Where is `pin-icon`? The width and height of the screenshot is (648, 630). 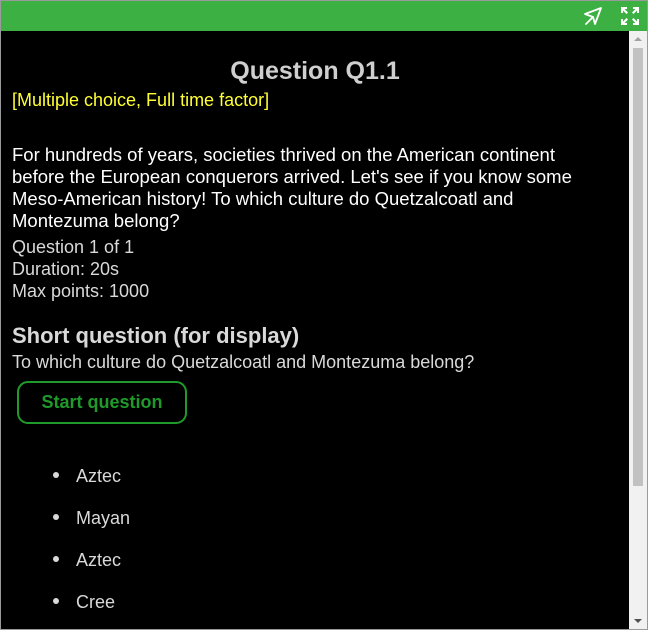 pin-icon is located at coordinates (593, 16).